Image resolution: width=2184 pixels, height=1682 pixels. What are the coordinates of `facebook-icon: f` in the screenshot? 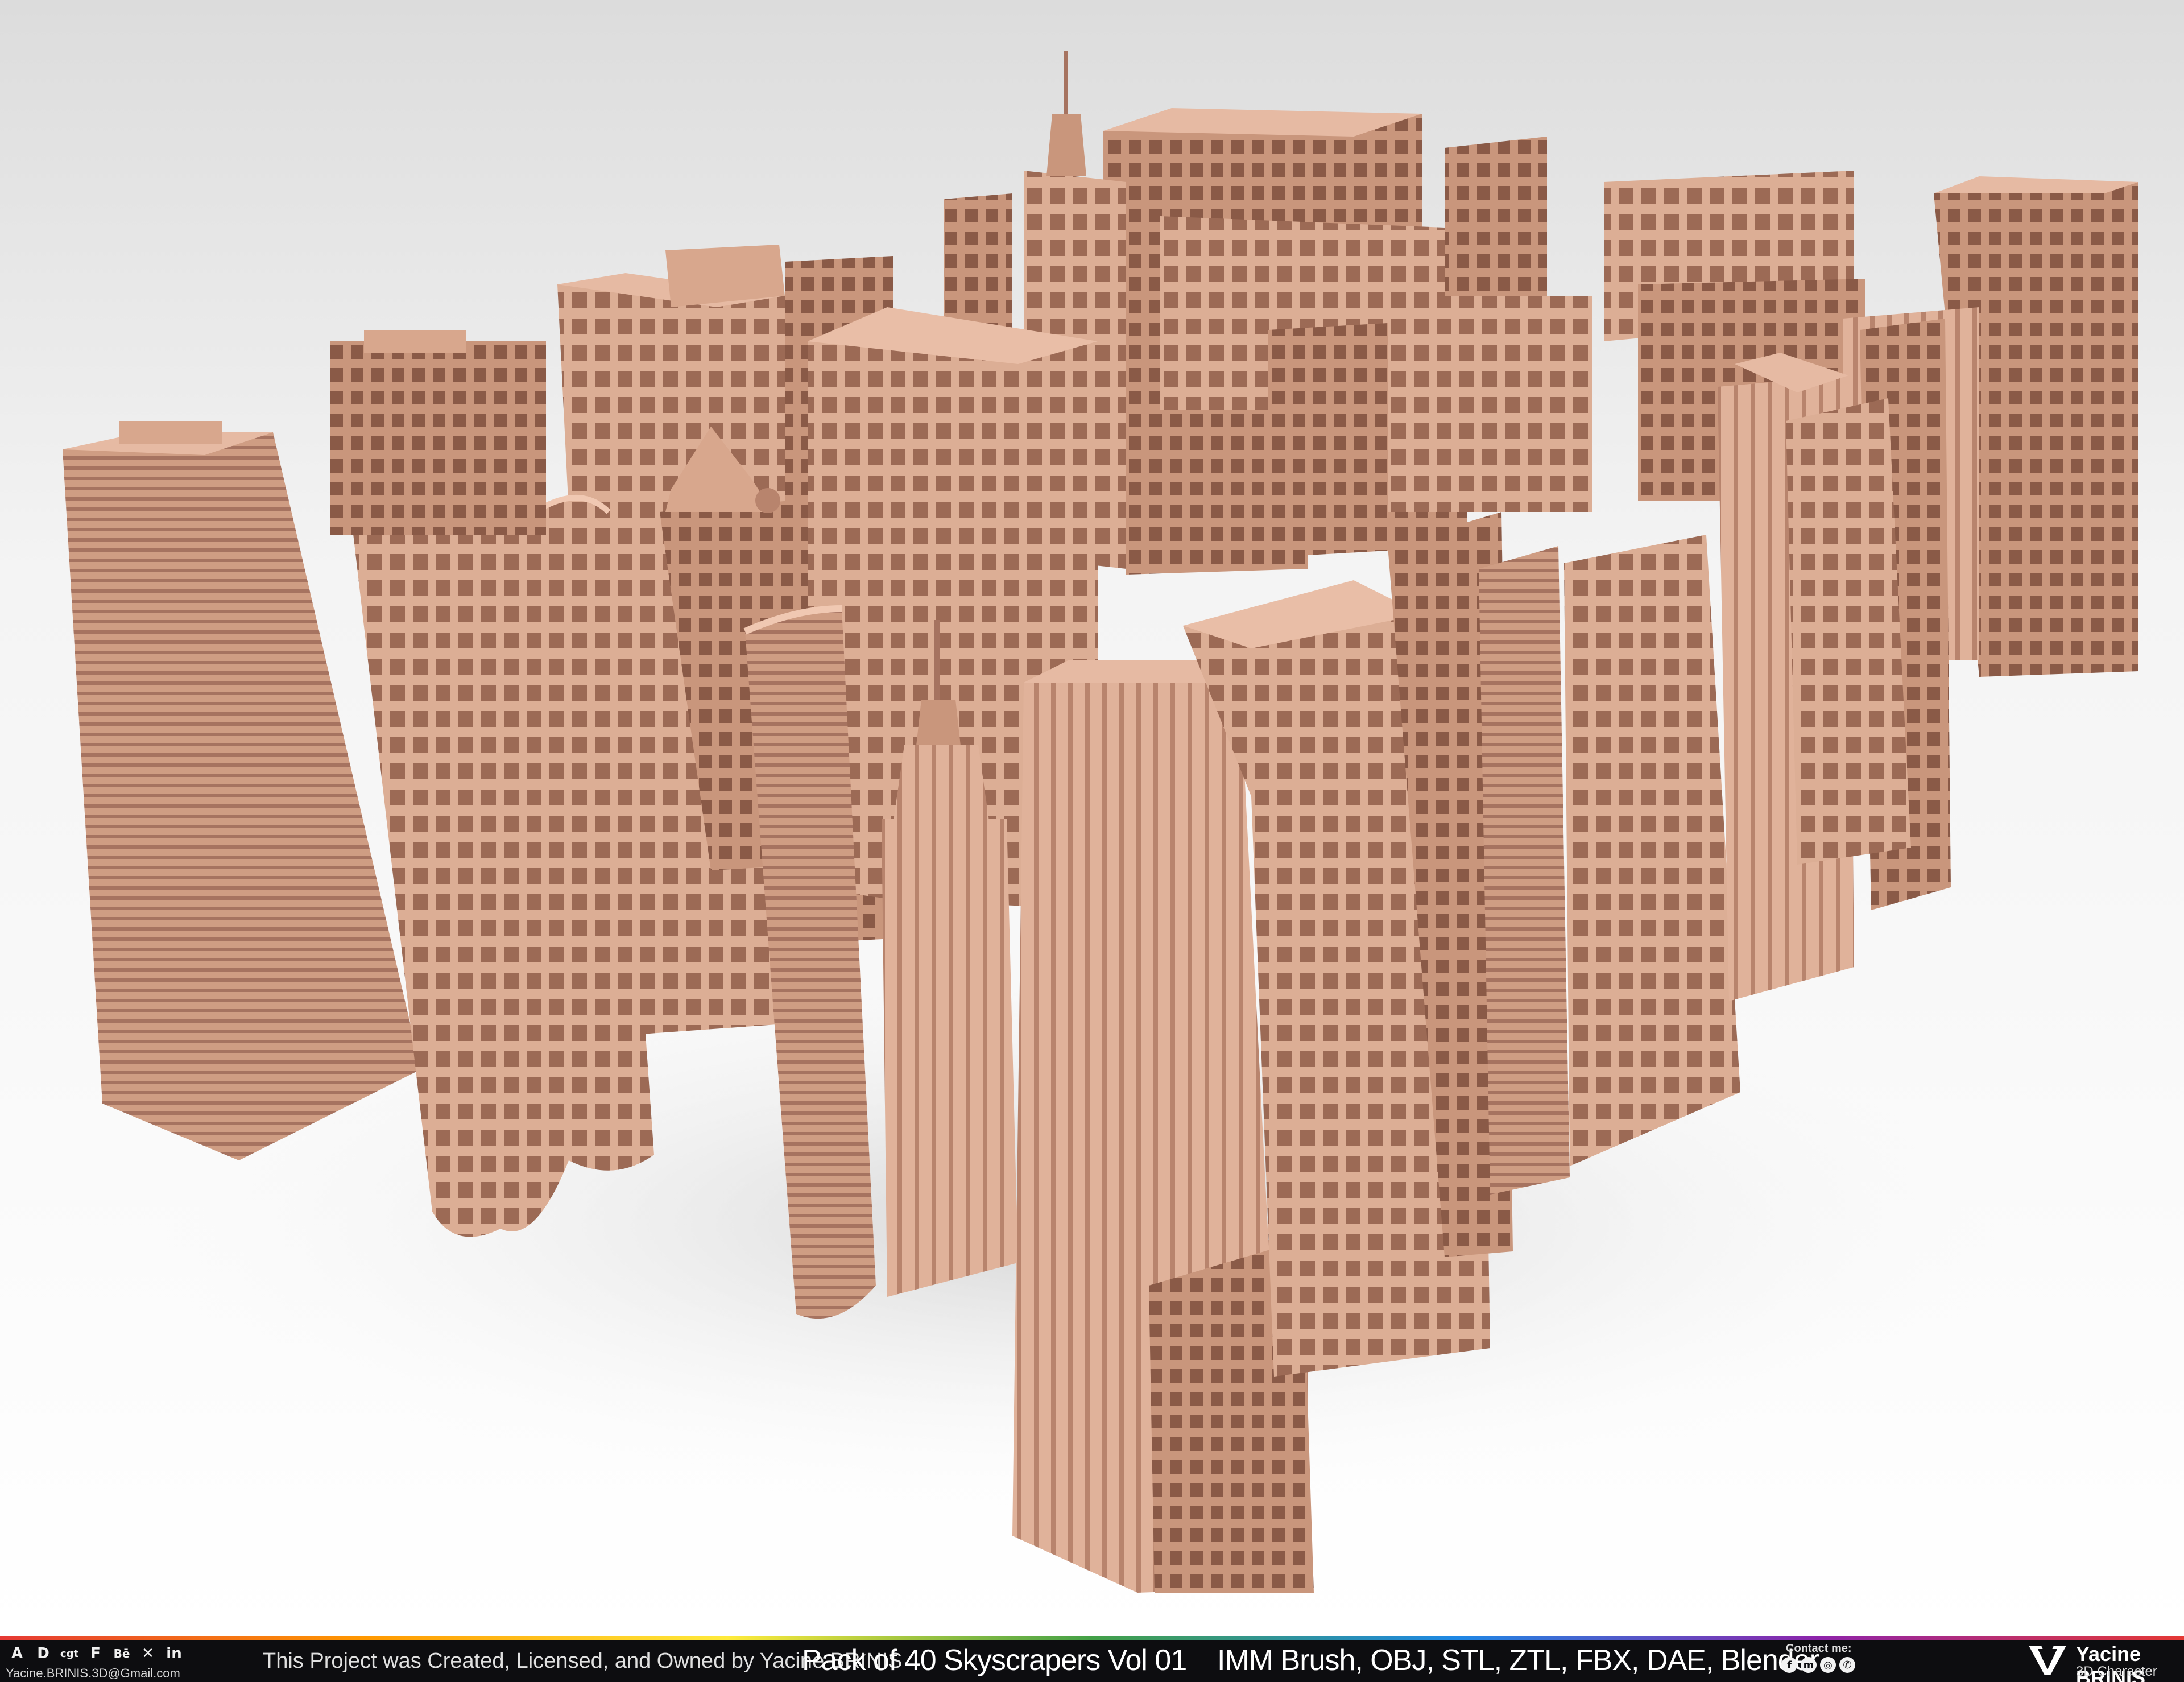 It's located at (1789, 1665).